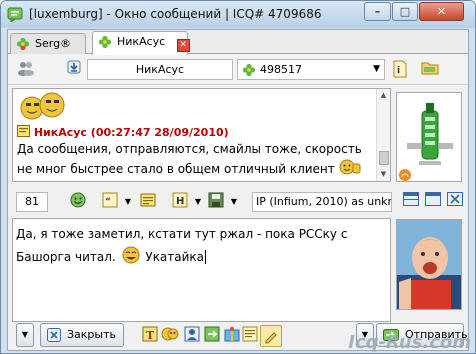 The image size is (476, 354). What do you see at coordinates (350, 167) in the screenshot?
I see `thumbs-smiley-icon` at bounding box center [350, 167].